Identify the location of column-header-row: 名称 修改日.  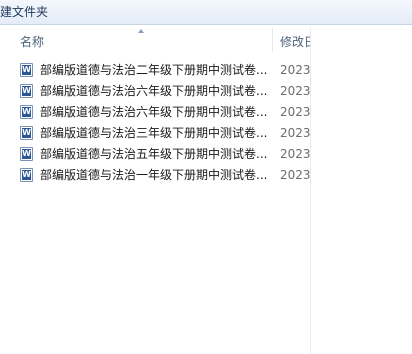
(206, 40).